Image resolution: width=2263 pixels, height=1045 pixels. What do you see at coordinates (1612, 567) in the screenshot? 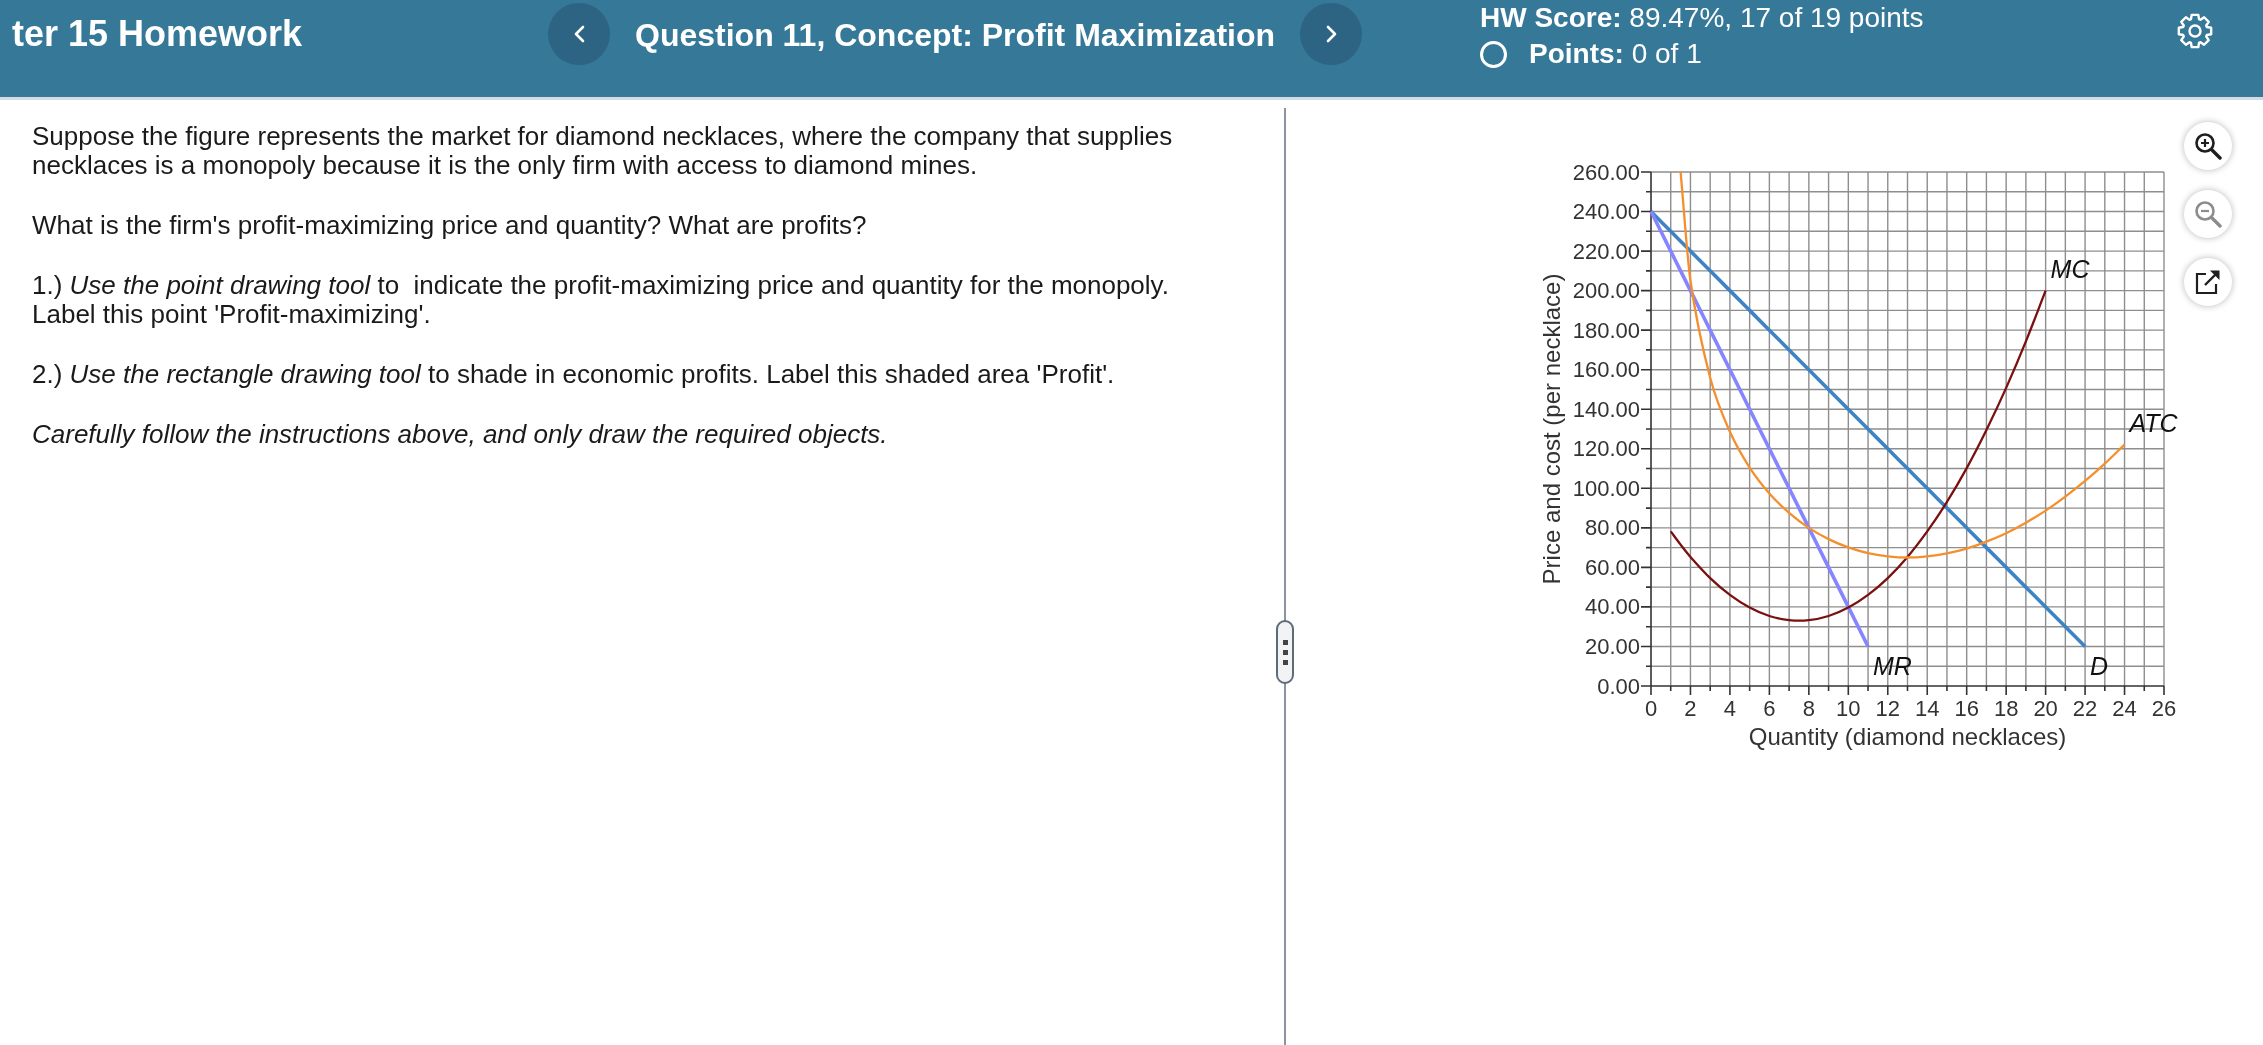
I see `y-tick-label: 60.00` at bounding box center [1612, 567].